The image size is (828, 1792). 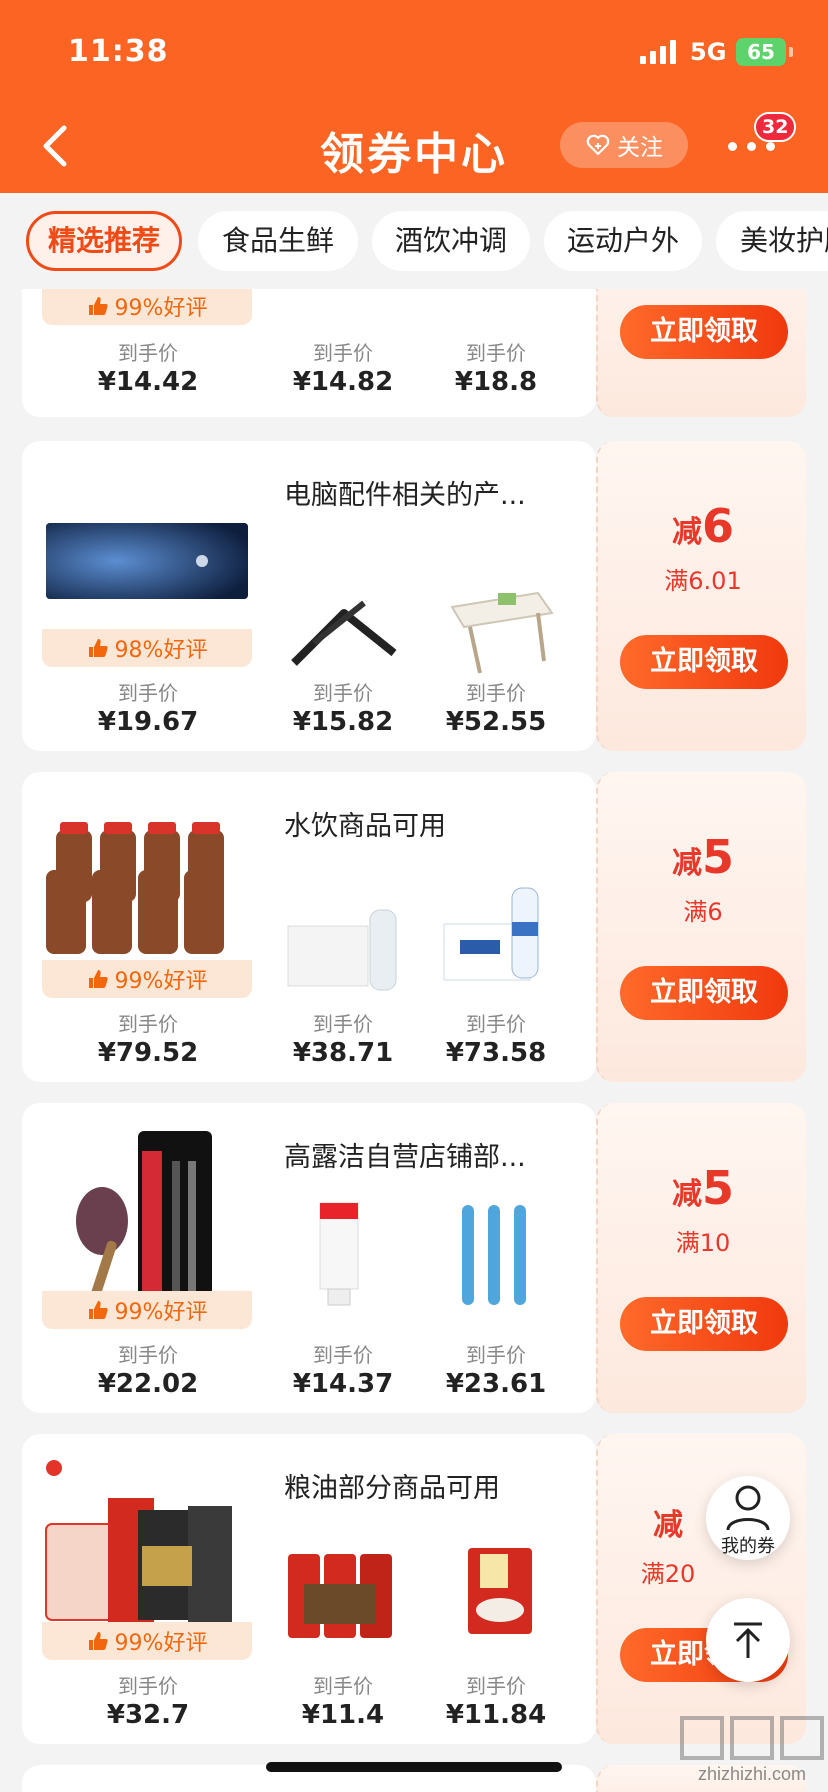 I want to click on arrow-up-icon, so click(x=748, y=1640).